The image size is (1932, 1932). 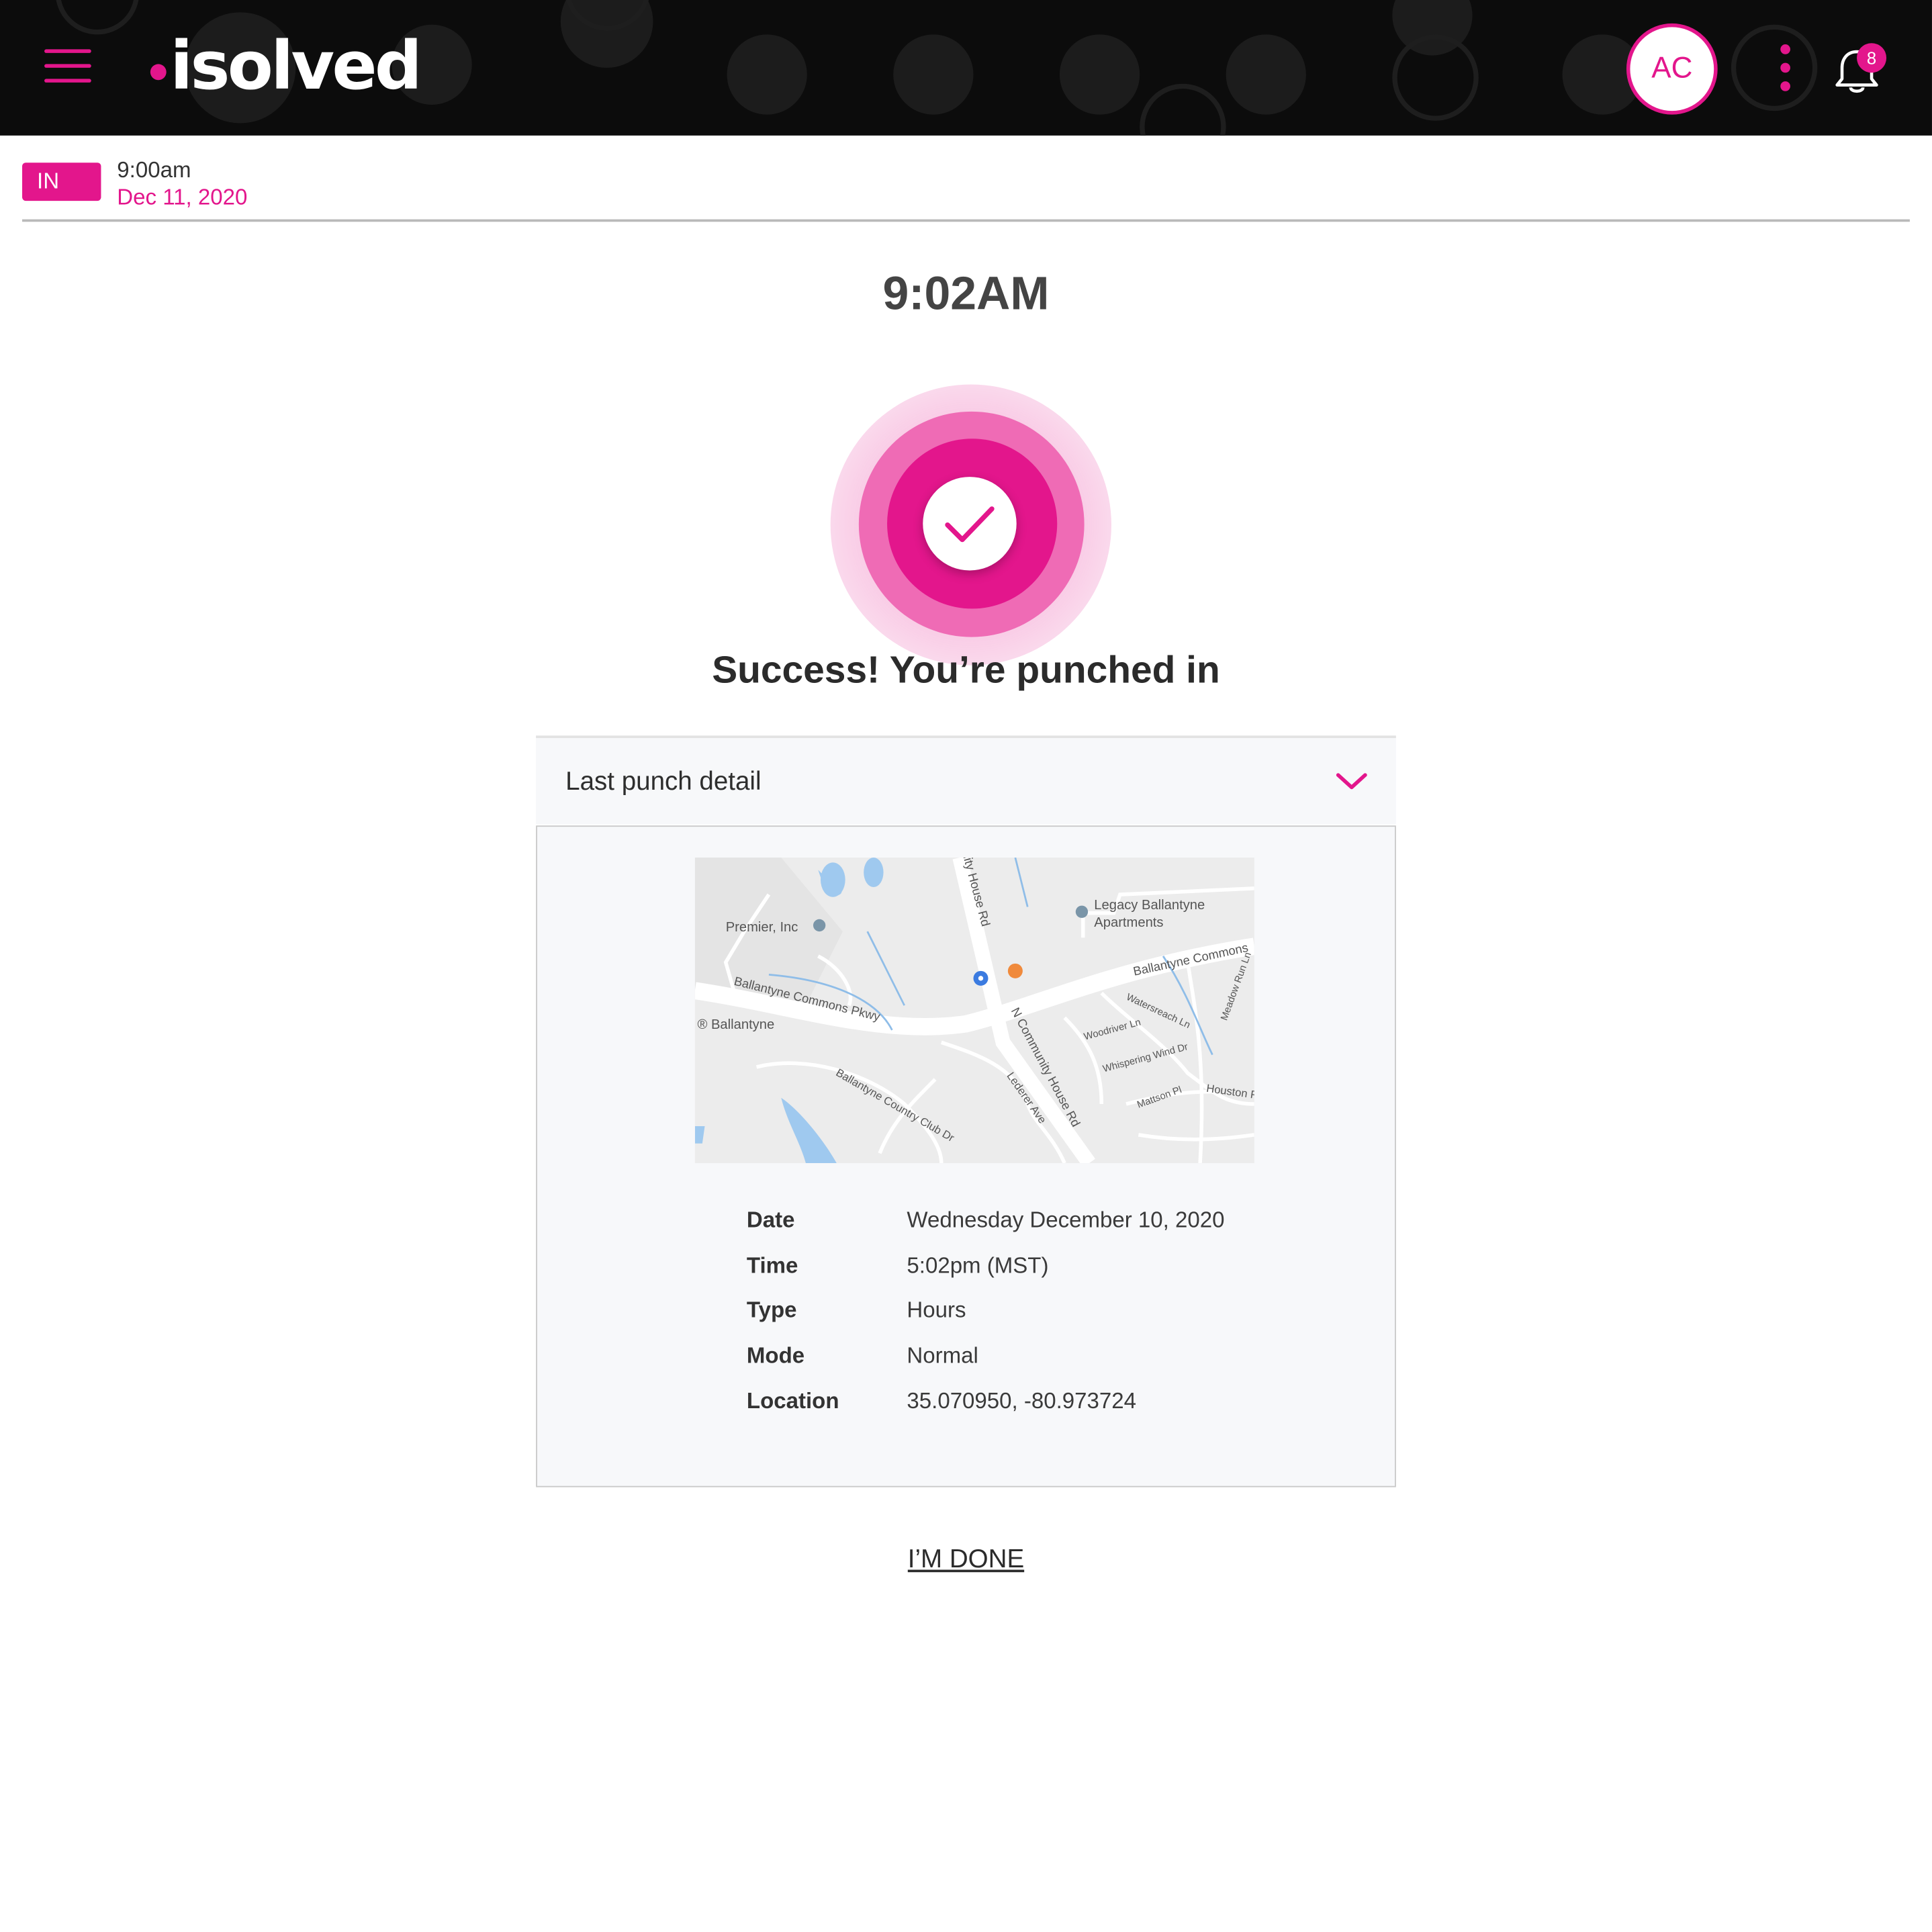 What do you see at coordinates (792, 1401) in the screenshot?
I see `detail-label: Location` at bounding box center [792, 1401].